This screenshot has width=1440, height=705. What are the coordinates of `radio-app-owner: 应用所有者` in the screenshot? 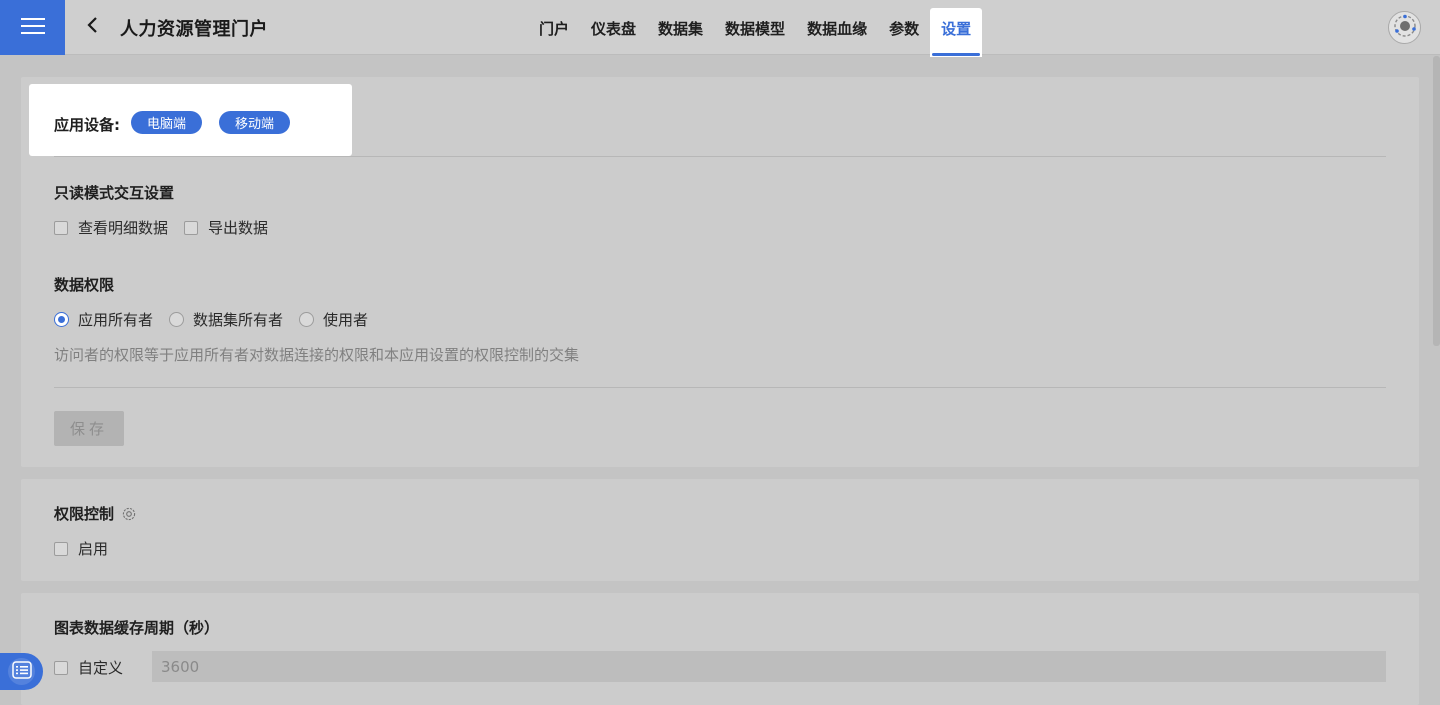 It's located at (103, 319).